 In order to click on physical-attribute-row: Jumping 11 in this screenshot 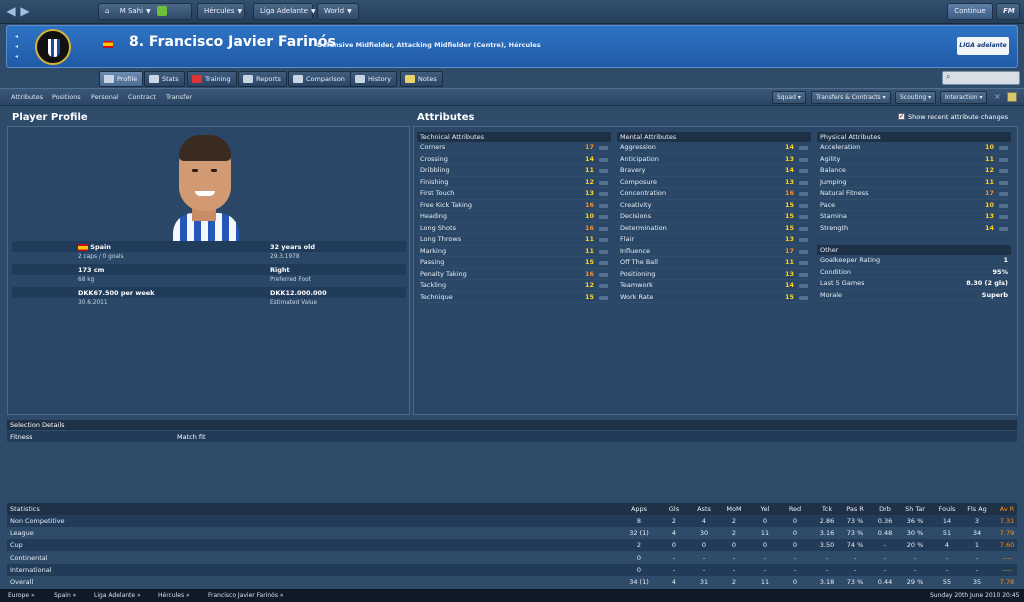, I will do `click(914, 182)`.